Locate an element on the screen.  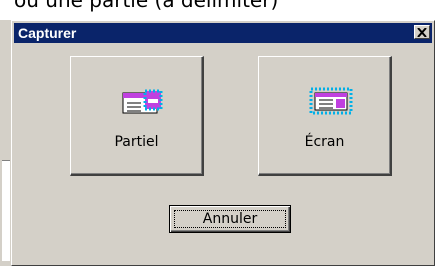
close-button is located at coordinates (422, 32).